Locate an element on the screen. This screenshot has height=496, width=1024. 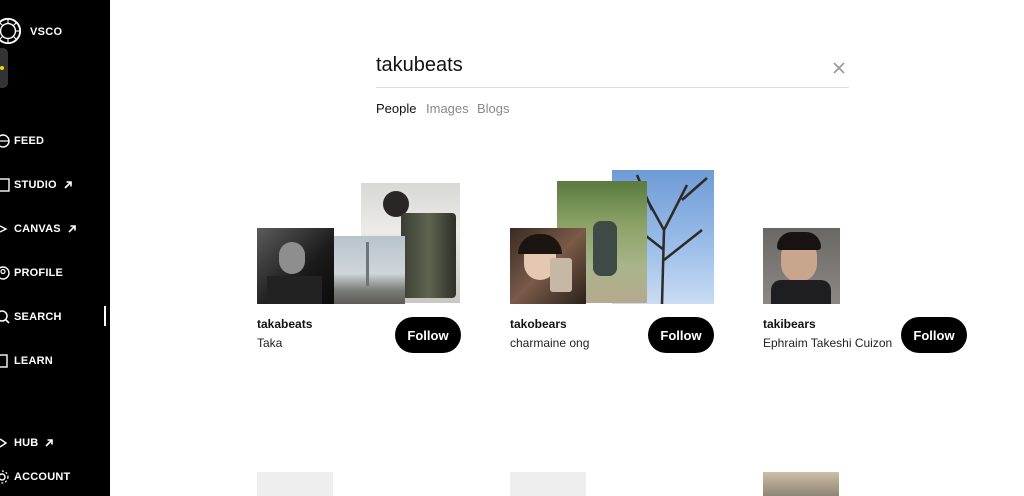
gear-icon is located at coordinates (4, 477).